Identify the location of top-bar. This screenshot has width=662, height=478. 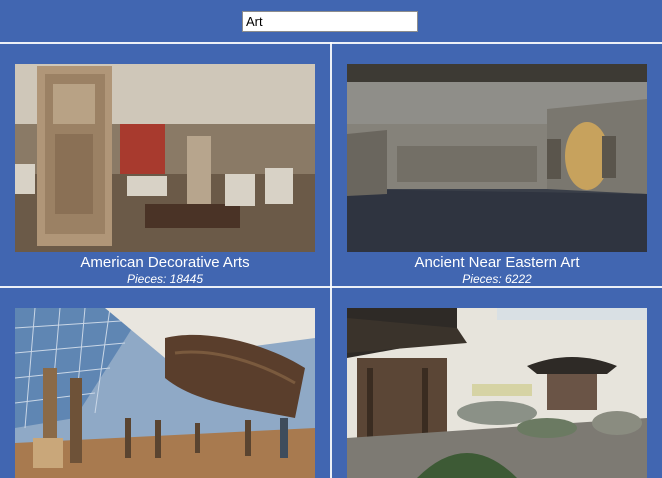
(331, 21).